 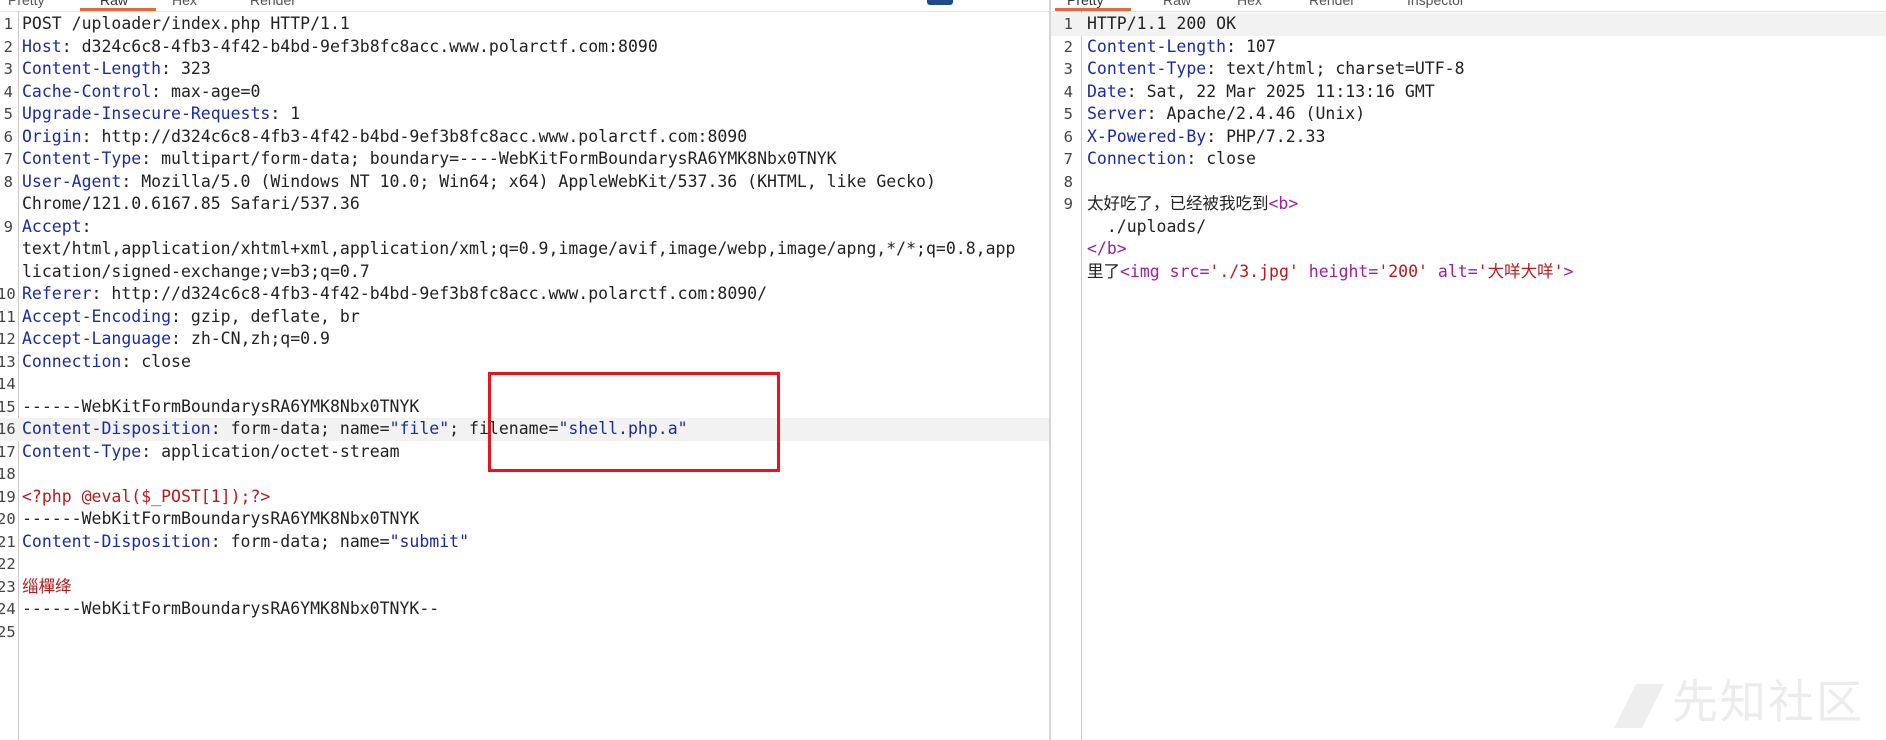 I want to click on header-value-wrap: lication/signed-exchange;v=b3;q=0.7, so click(x=196, y=271).